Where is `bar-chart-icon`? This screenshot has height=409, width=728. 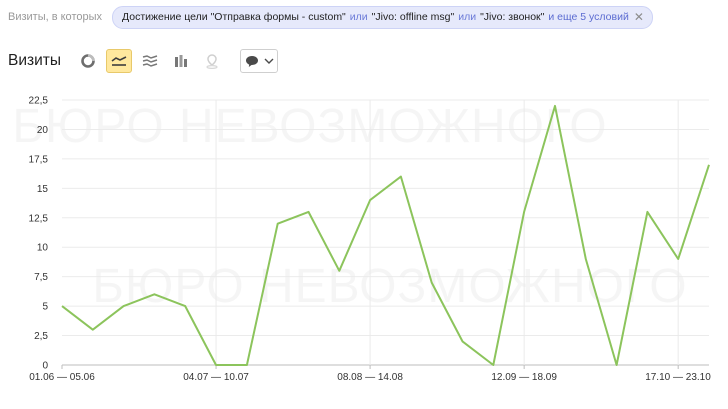 bar-chart-icon is located at coordinates (181, 61).